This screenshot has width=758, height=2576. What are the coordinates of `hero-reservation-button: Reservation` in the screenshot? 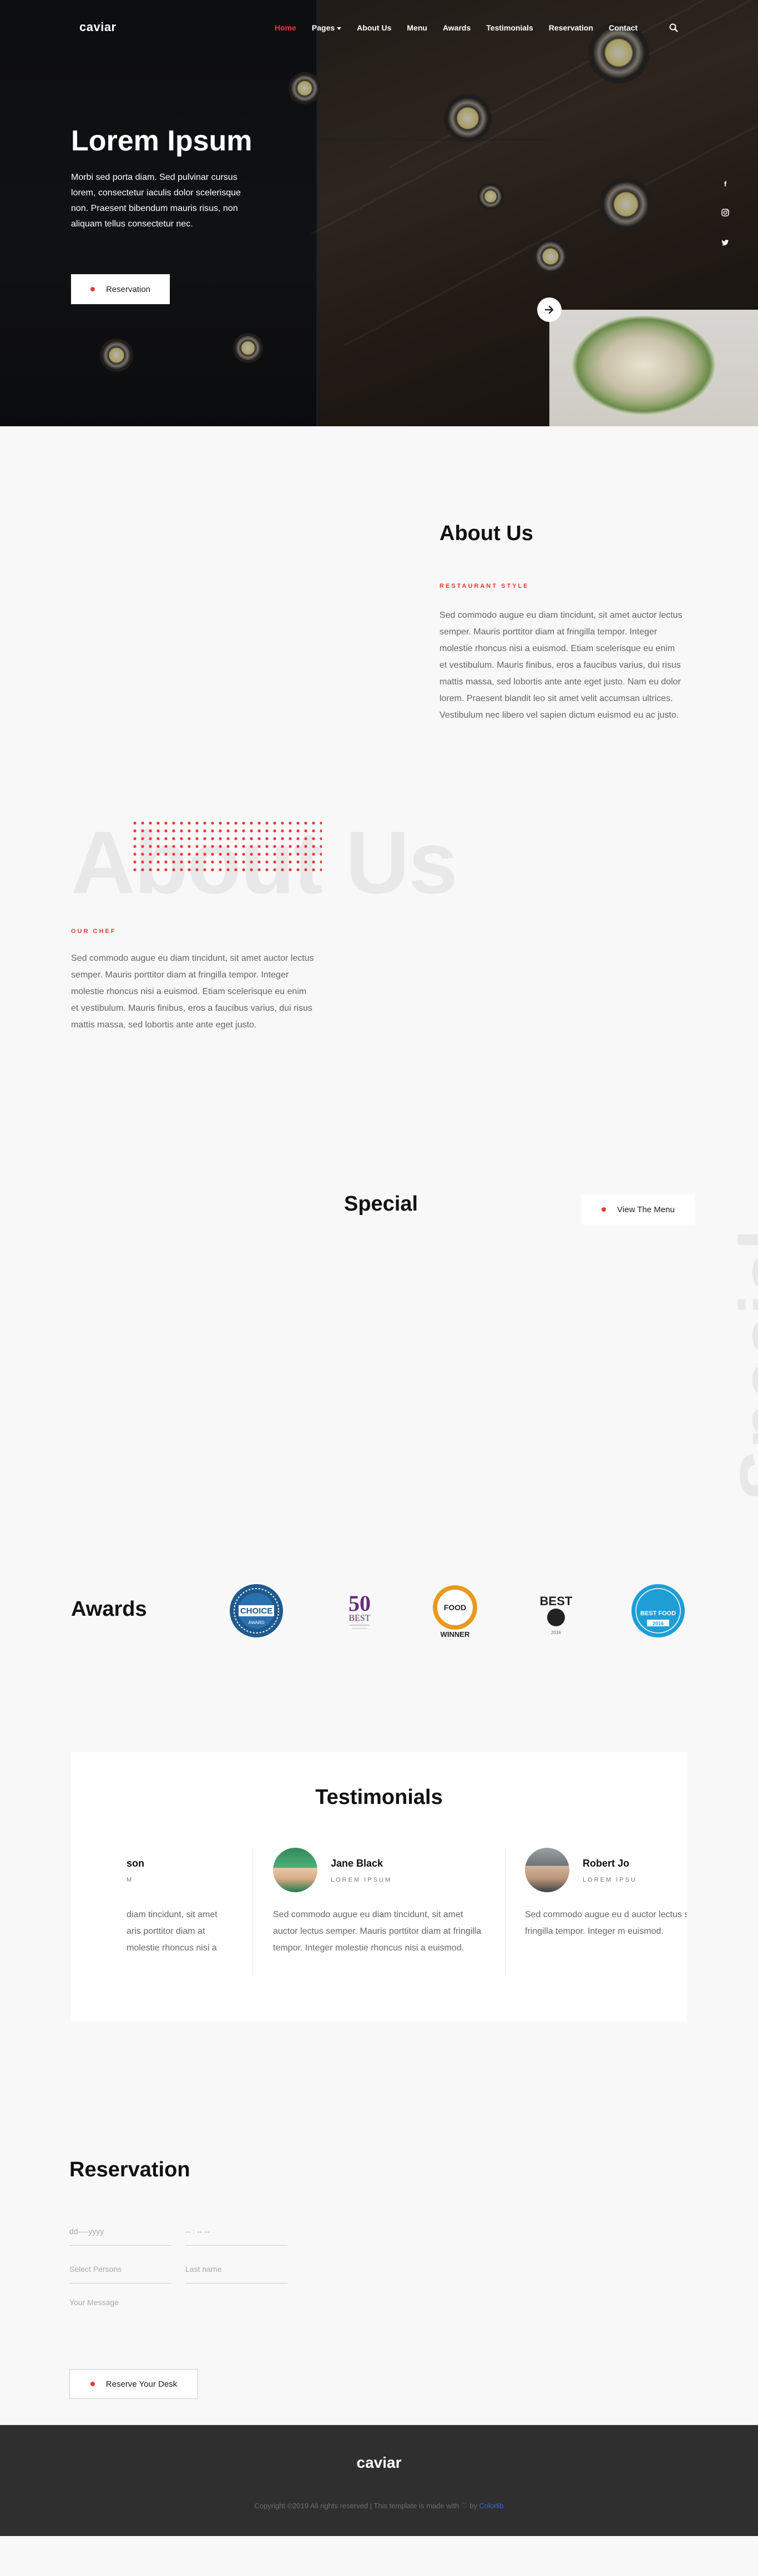 It's located at (120, 289).